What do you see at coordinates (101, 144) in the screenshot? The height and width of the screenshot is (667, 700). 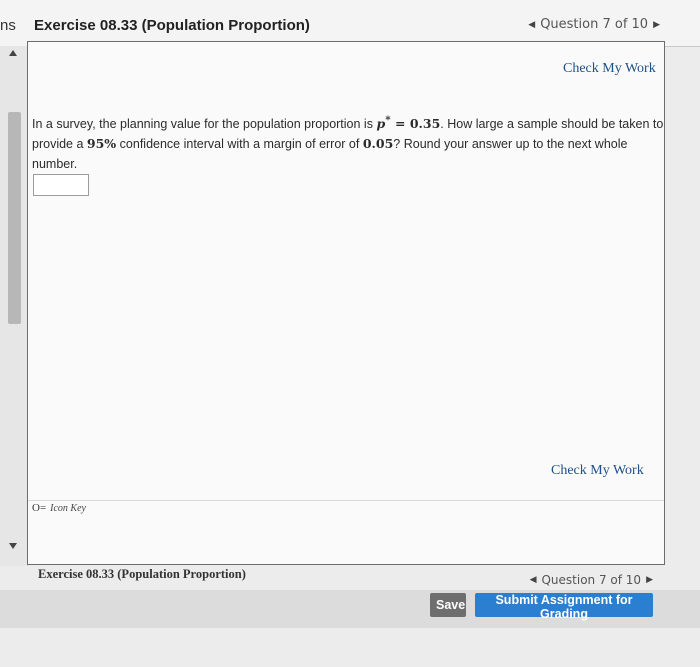 I see `confidence-level: 95%` at bounding box center [101, 144].